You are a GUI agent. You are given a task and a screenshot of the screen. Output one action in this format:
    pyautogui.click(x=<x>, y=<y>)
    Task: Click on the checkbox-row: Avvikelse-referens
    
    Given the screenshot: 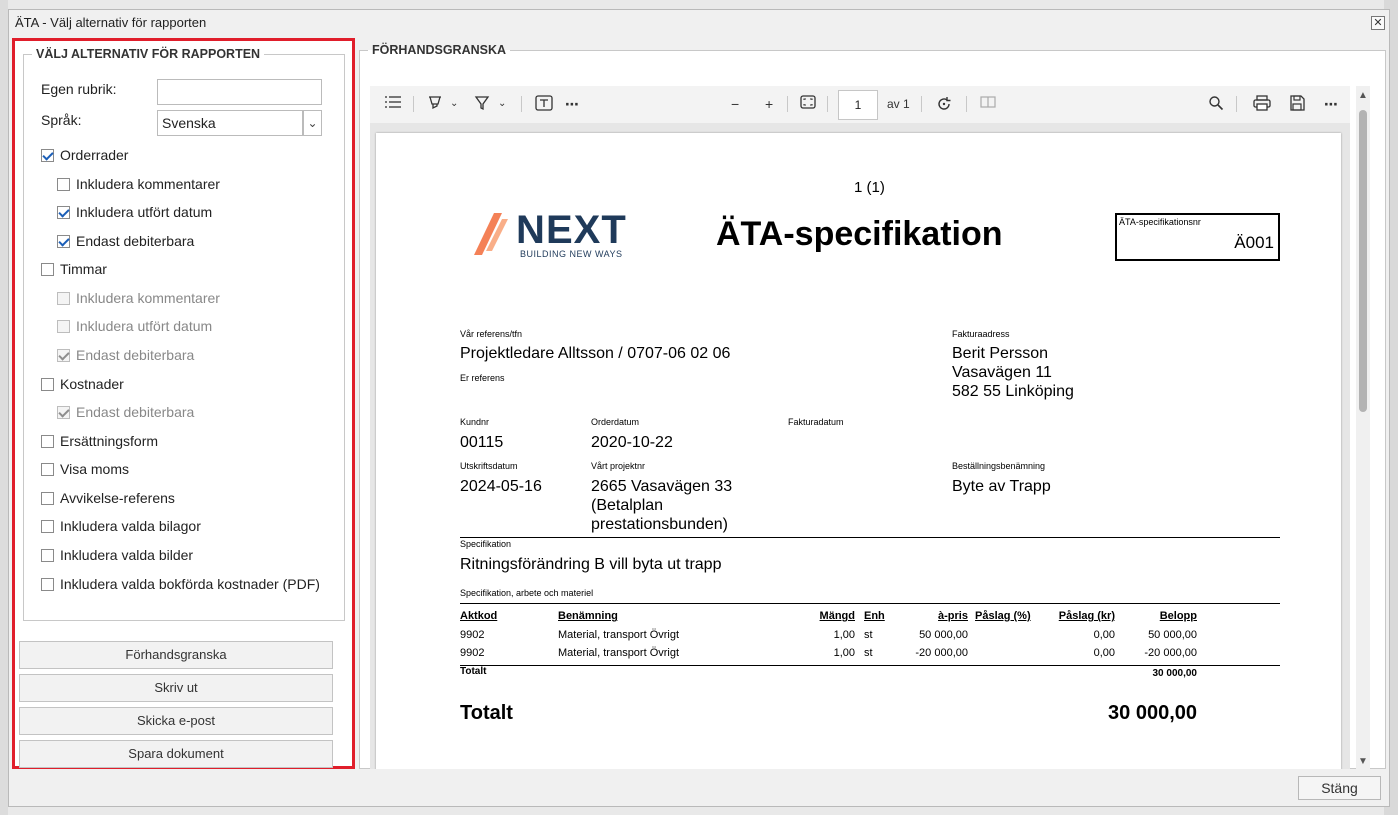 What is the action you would take?
    pyautogui.click(x=108, y=498)
    